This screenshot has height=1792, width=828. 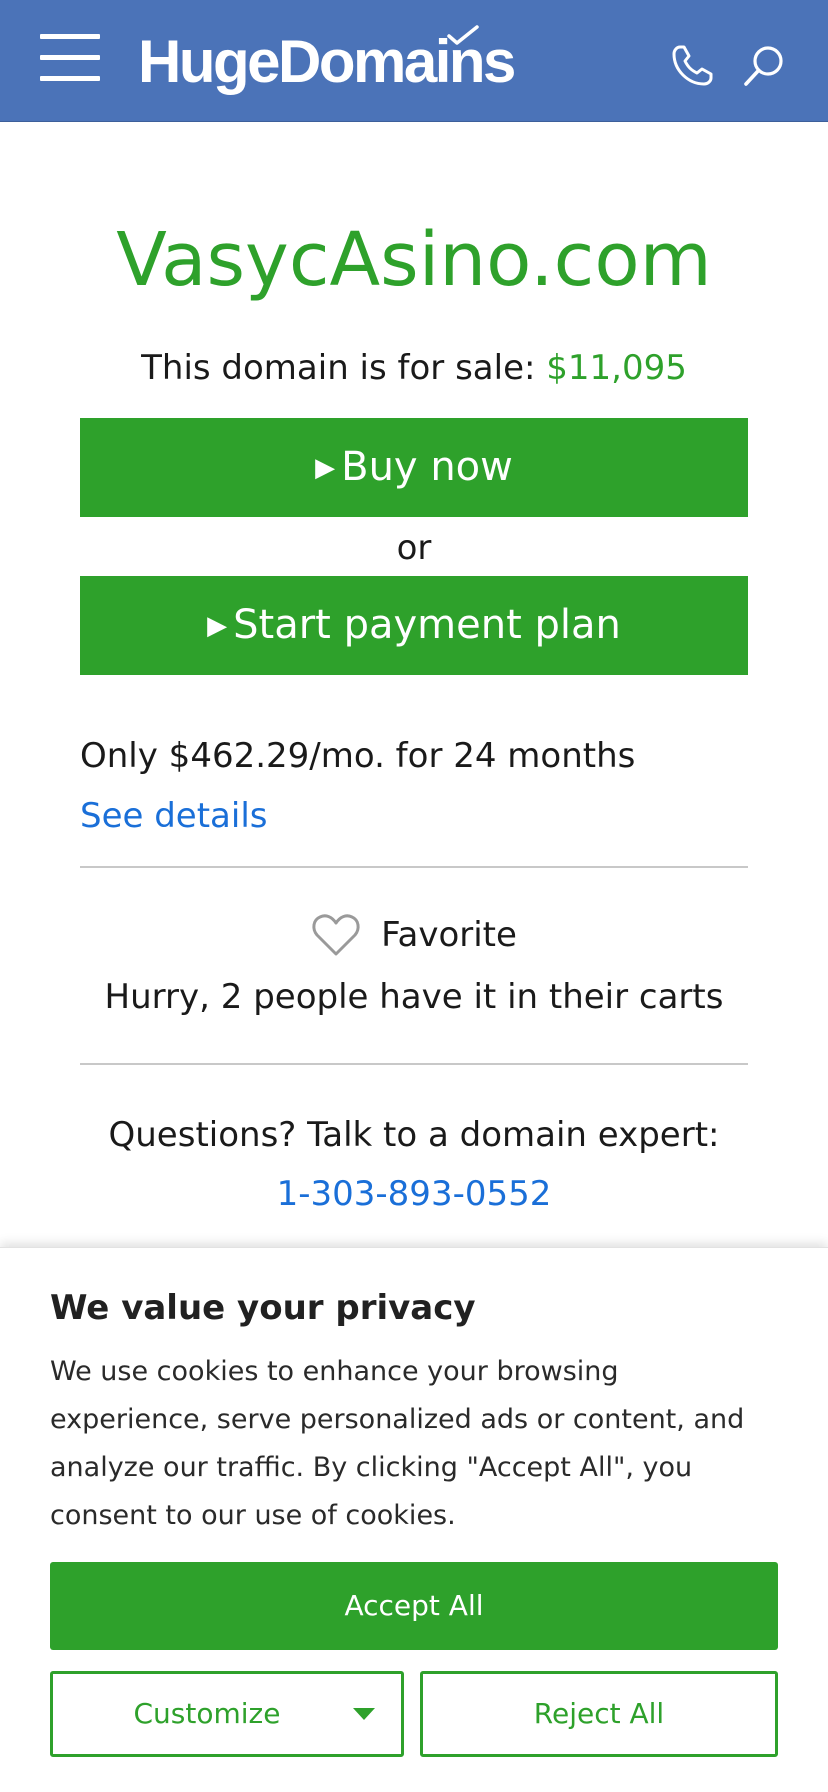 What do you see at coordinates (414, 1606) in the screenshot?
I see `accept-all-button: Accept All` at bounding box center [414, 1606].